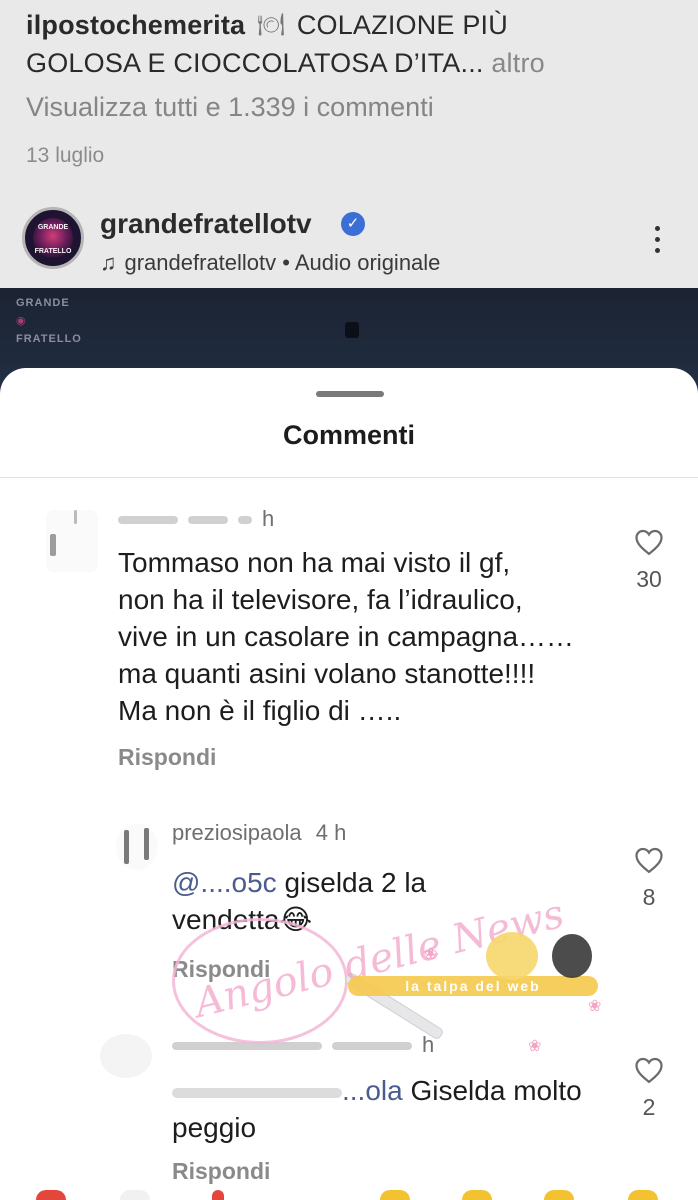 This screenshot has height=1200, width=698. Describe the element at coordinates (377, 1109) in the screenshot. I see `comment-text: ...ola Giselda molto peggio` at that location.